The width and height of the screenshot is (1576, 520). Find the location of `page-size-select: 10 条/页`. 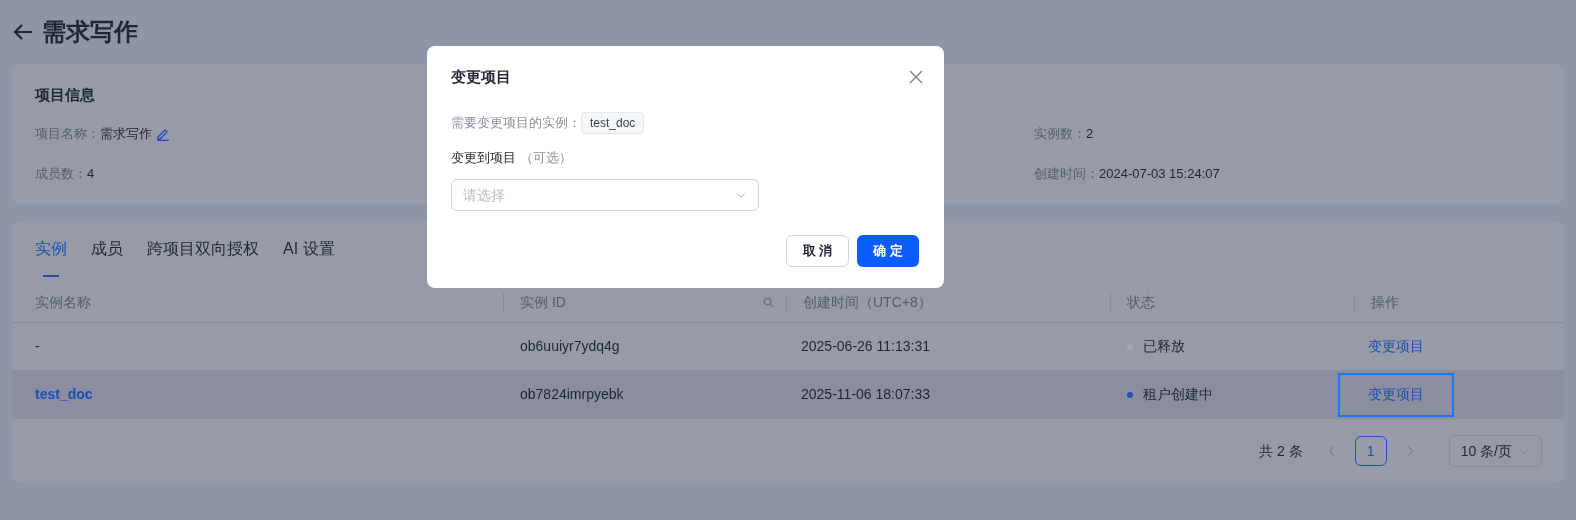

page-size-select: 10 条/页 is located at coordinates (1495, 451).